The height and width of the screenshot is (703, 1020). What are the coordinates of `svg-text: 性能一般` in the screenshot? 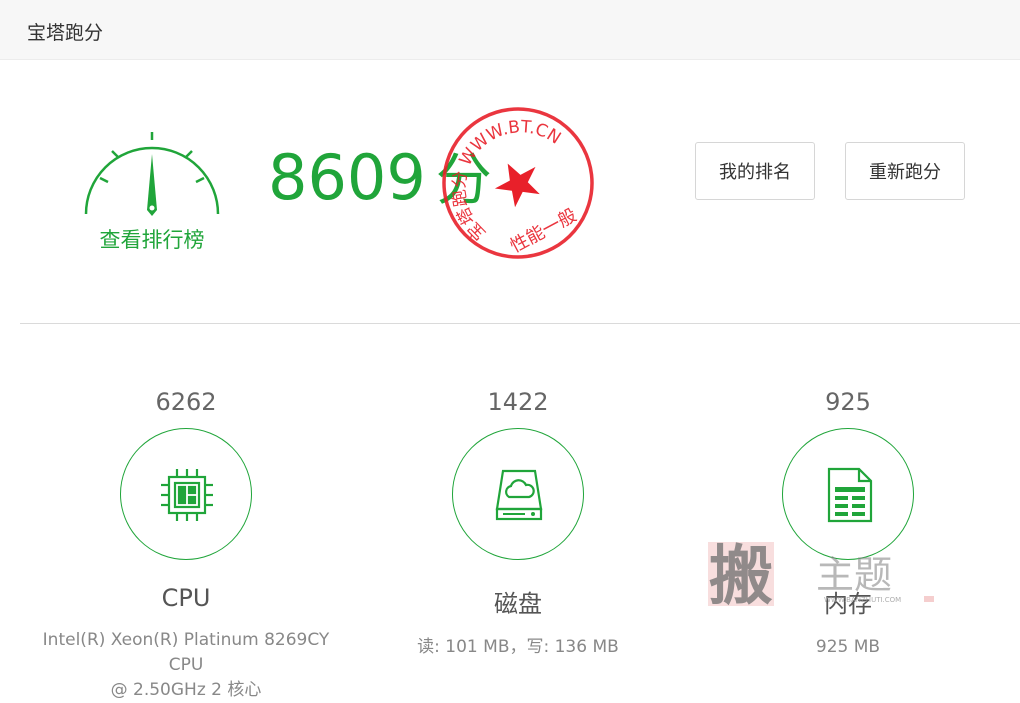 It's located at (543, 231).